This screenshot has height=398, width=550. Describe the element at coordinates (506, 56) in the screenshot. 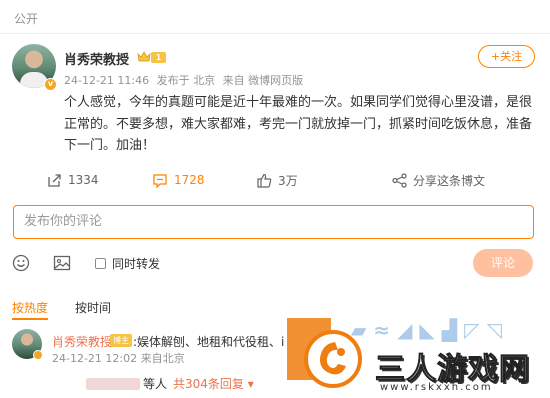

I see `follow-button: +关注` at that location.